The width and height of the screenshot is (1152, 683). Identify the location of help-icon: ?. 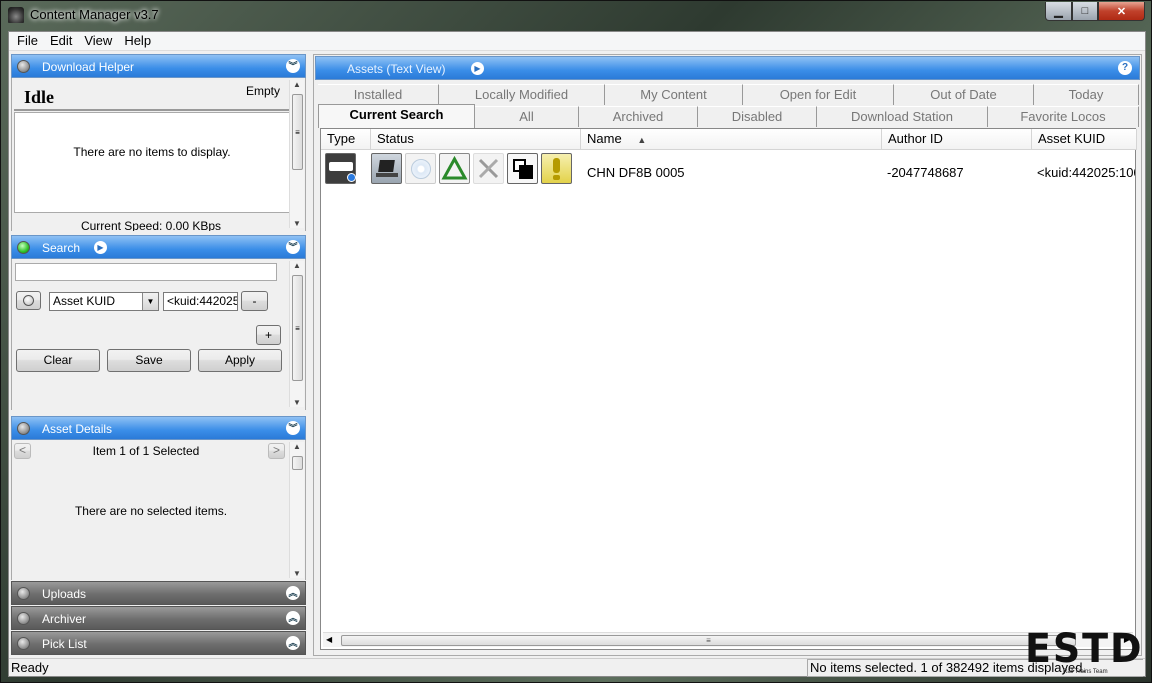
(1125, 68).